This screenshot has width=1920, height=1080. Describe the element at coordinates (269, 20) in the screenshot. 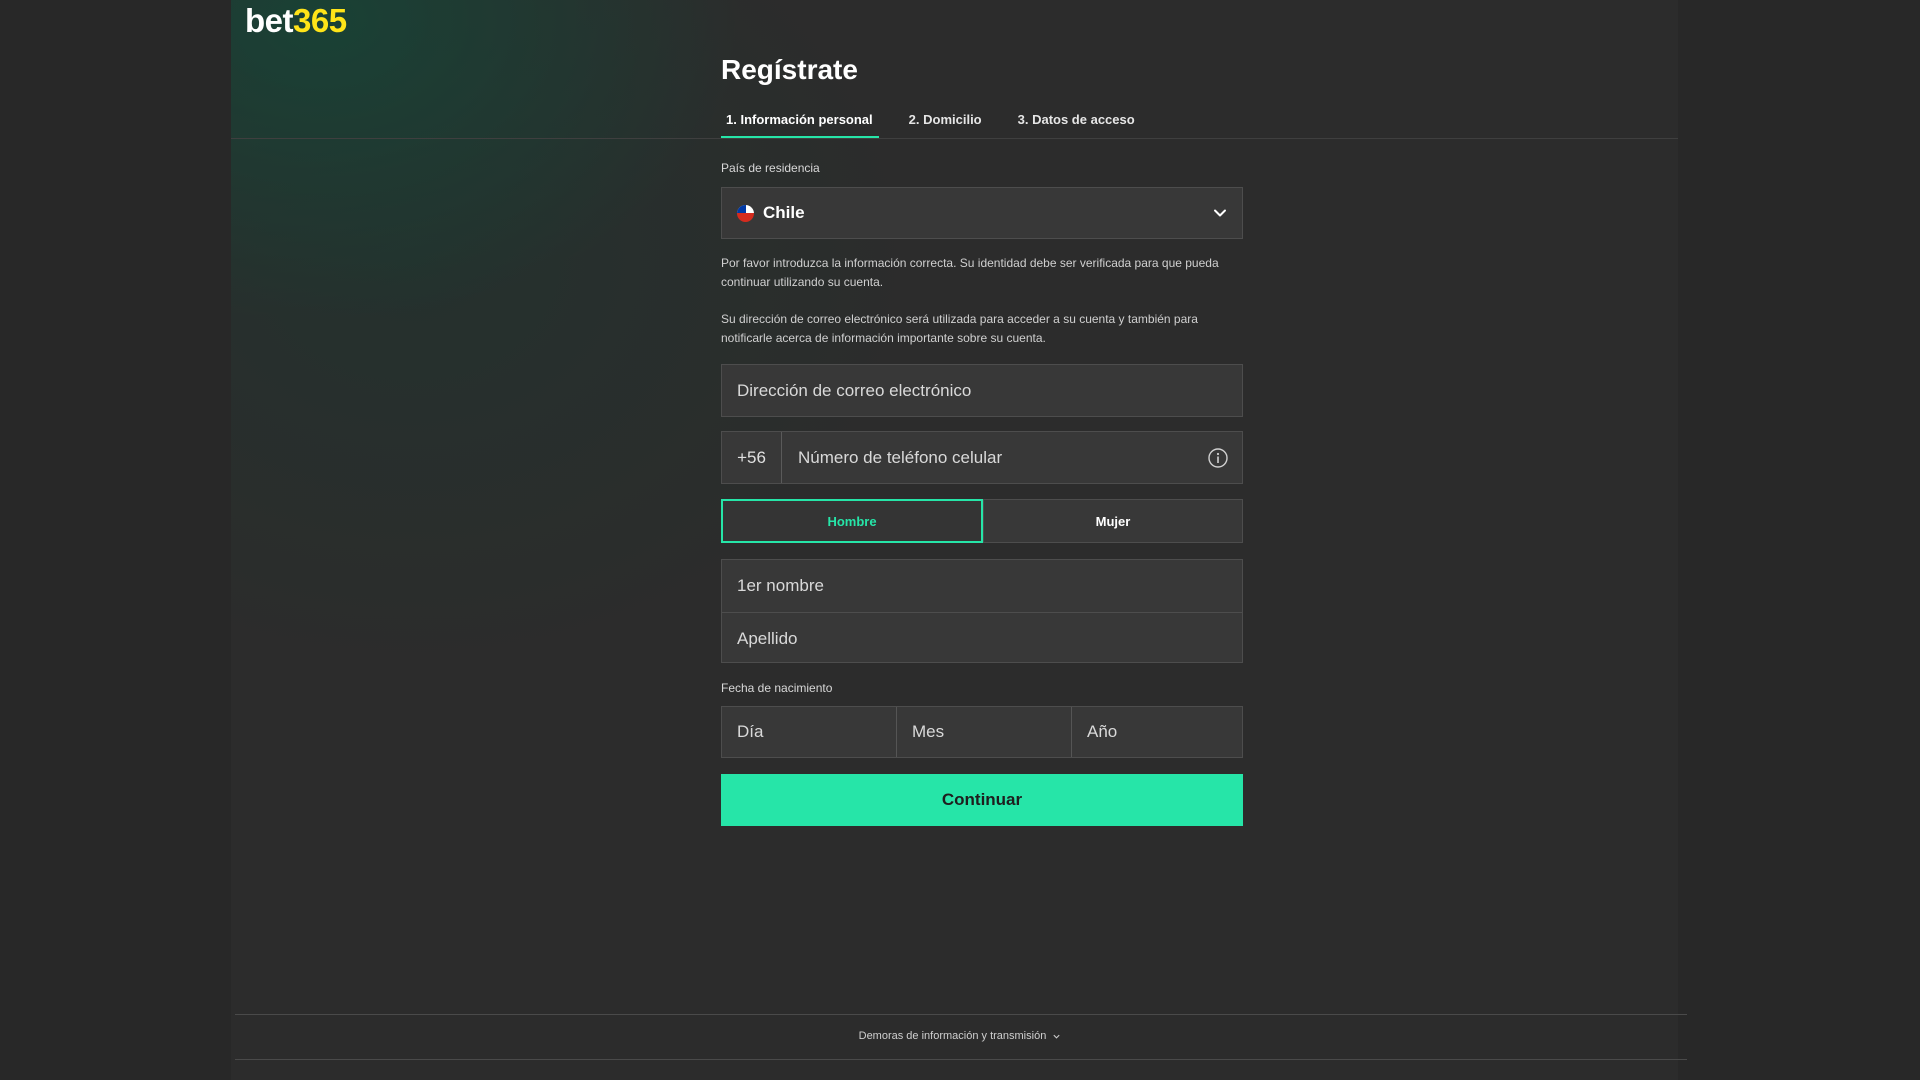

I see `logo-text-bet: bet` at that location.